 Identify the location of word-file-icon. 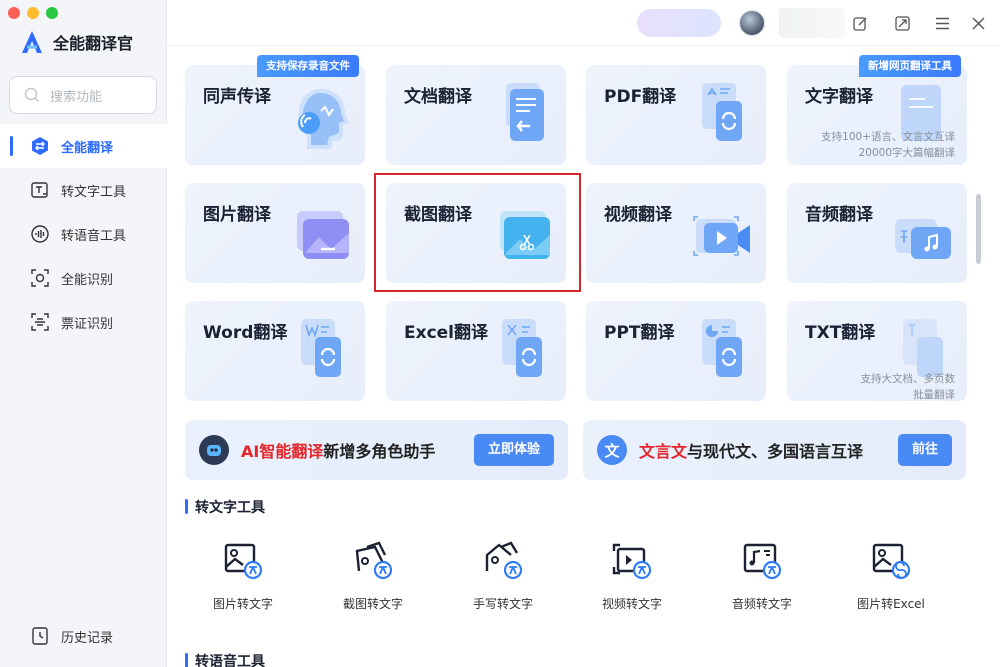
(321, 348).